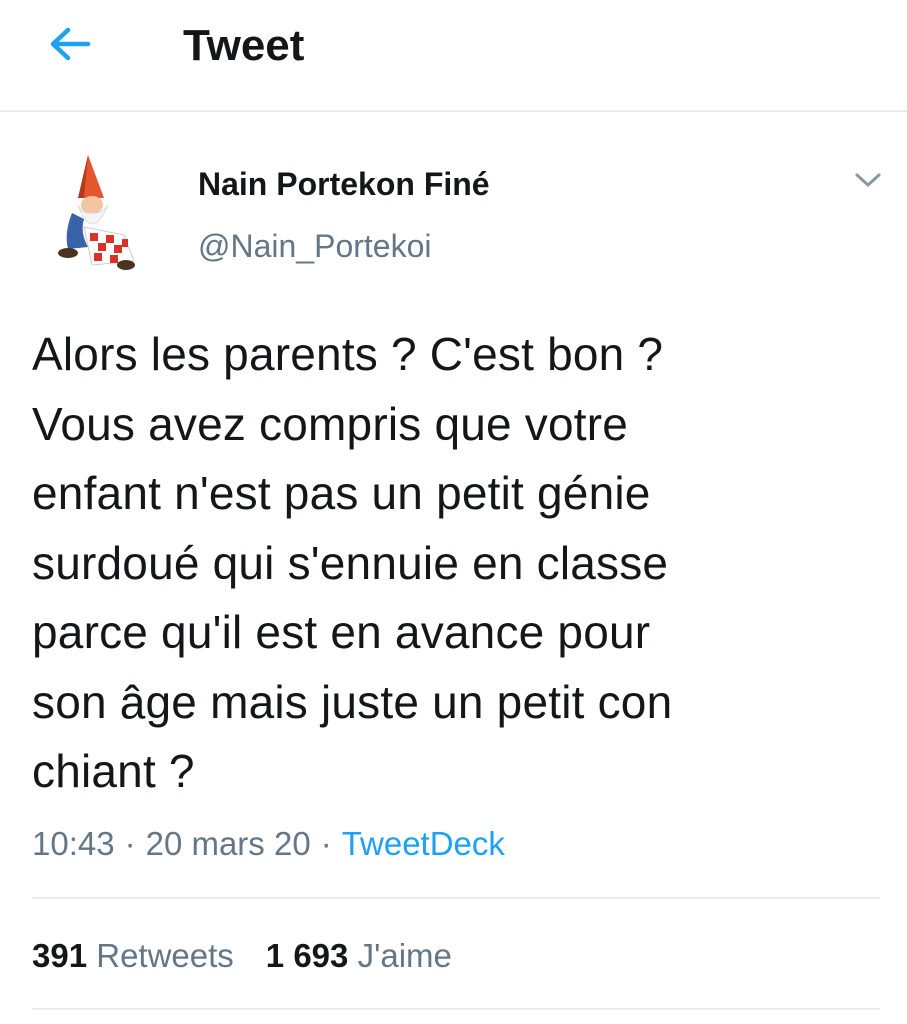  Describe the element at coordinates (404, 955) in the screenshot. I see `likes-label: J'aime` at that location.